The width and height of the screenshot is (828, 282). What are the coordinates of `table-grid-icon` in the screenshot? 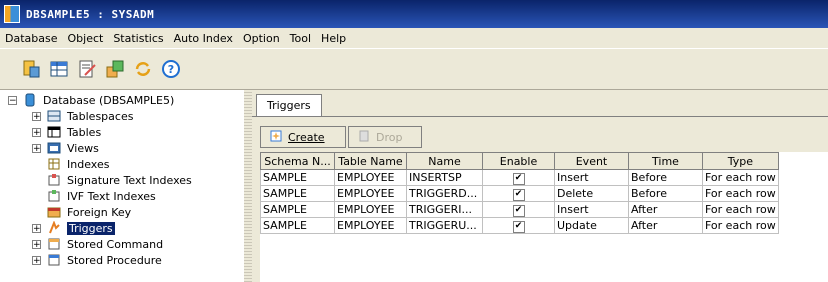 It's located at (59, 69).